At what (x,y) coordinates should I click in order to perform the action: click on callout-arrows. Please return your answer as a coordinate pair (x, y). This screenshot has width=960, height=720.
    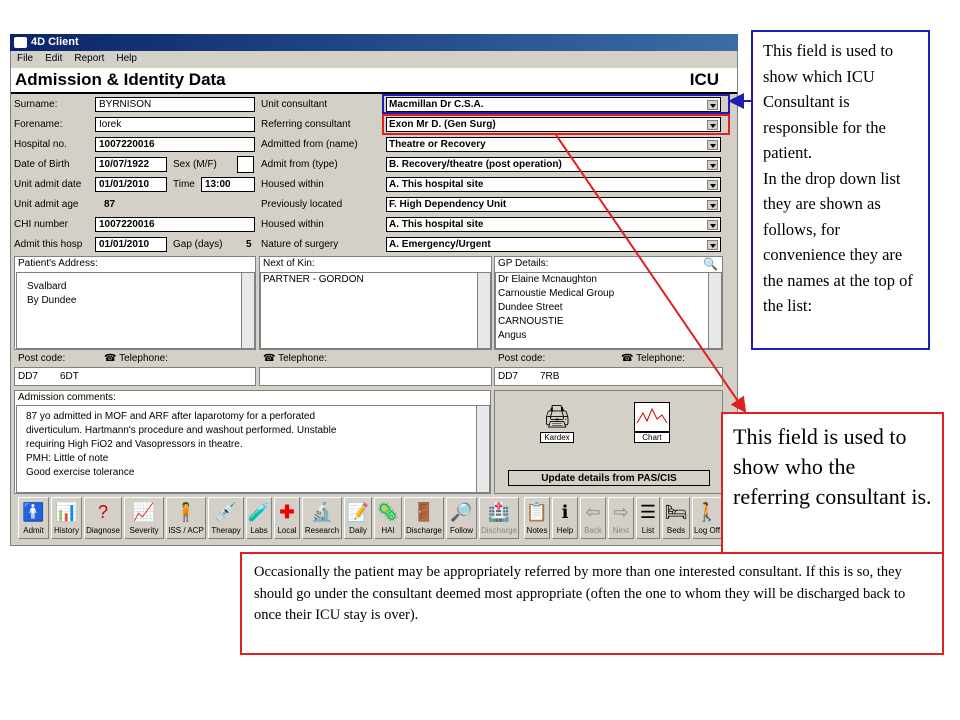
    Looking at the image, I should click on (653, 253).